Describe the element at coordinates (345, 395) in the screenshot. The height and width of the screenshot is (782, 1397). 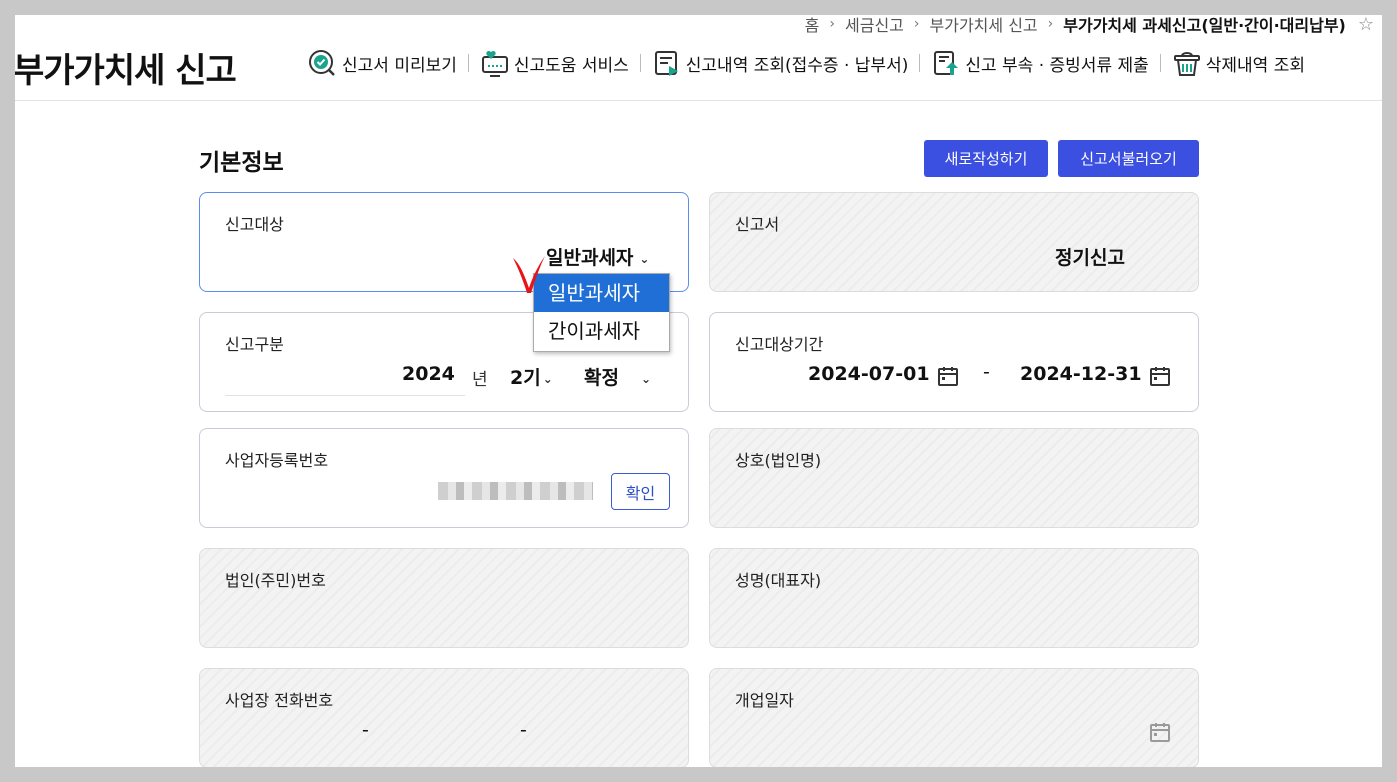
I see `year-input-underline` at that location.